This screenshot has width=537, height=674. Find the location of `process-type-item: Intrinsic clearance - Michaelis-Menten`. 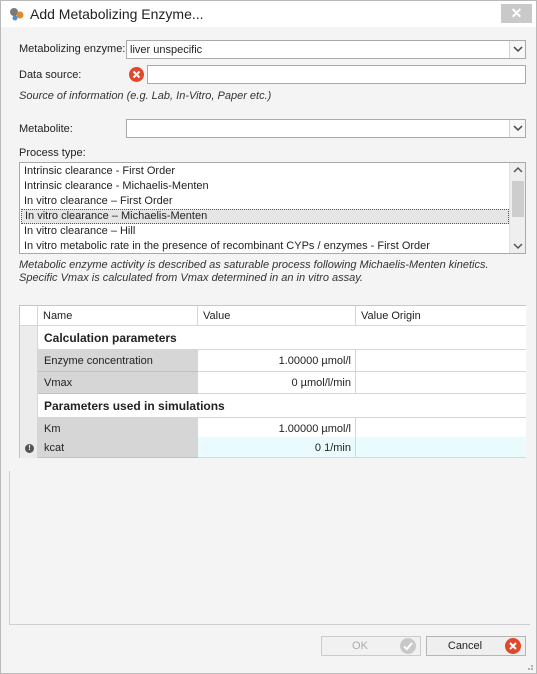

process-type-item: Intrinsic clearance - Michaelis-Menten is located at coordinates (265, 186).